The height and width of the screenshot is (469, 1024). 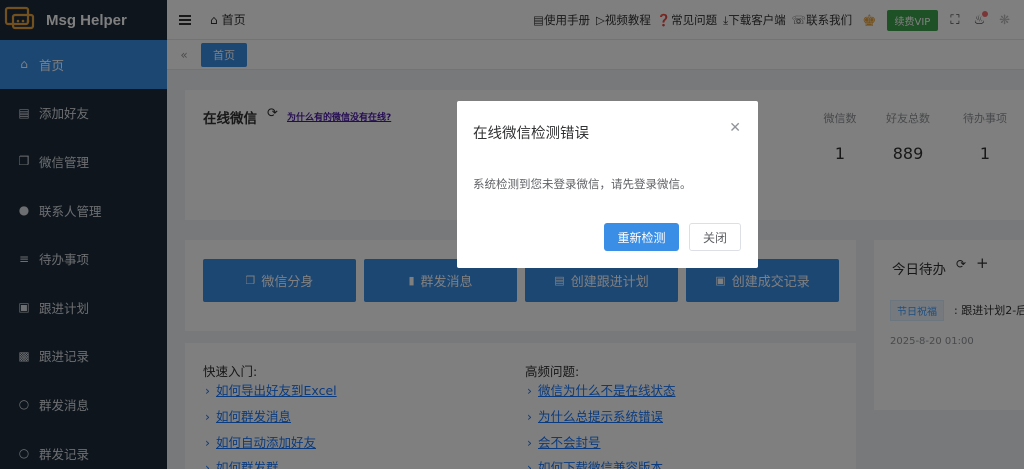 What do you see at coordinates (735, 128) in the screenshot?
I see `close-icon: ✕` at bounding box center [735, 128].